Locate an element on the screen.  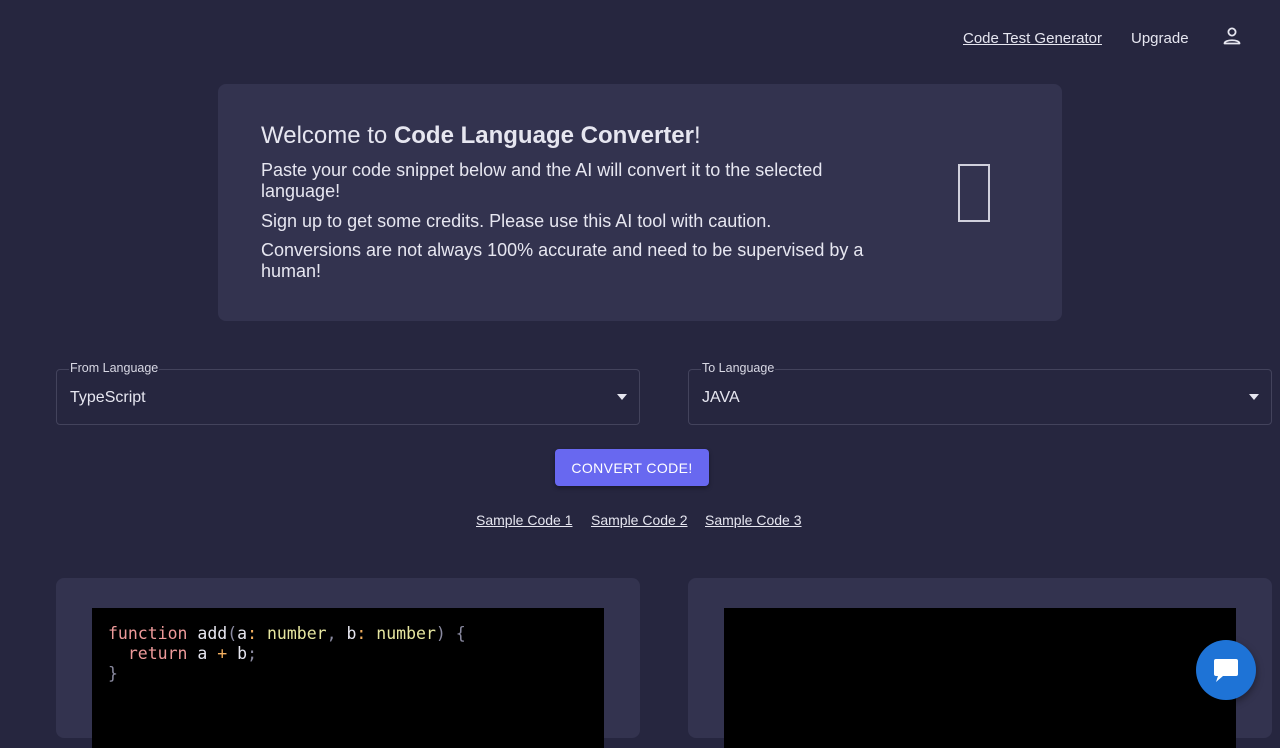
sample-code-1-link: Sample Code 1 is located at coordinates (524, 520).